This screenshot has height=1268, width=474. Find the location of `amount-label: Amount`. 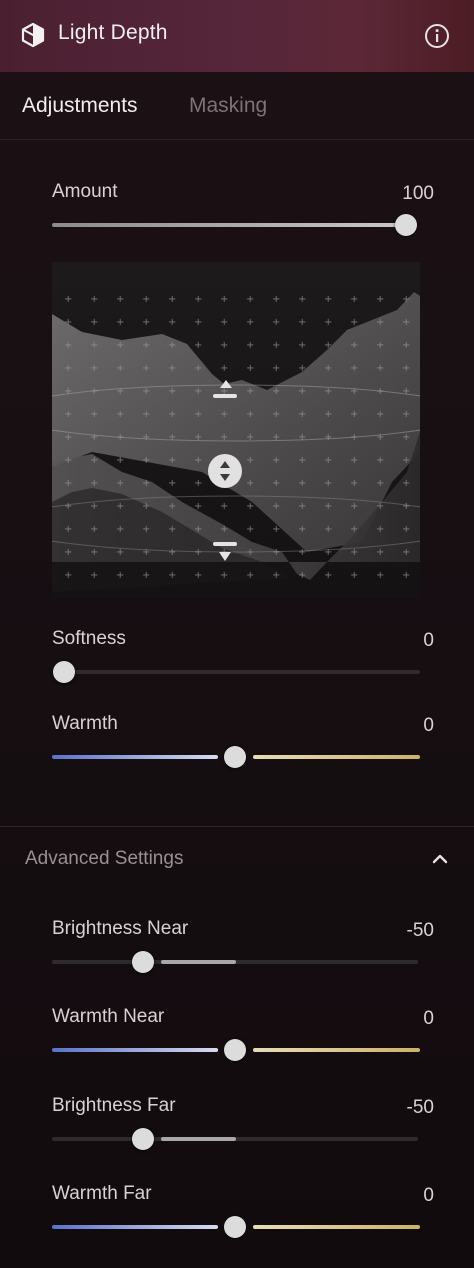

amount-label: Amount is located at coordinates (85, 191).